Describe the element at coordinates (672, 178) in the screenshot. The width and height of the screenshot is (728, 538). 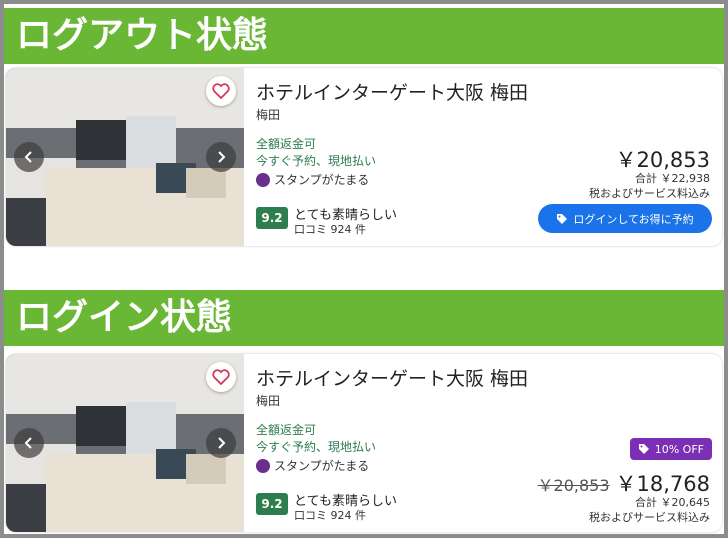
I see `total-price: 合計 ￥22,938` at that location.